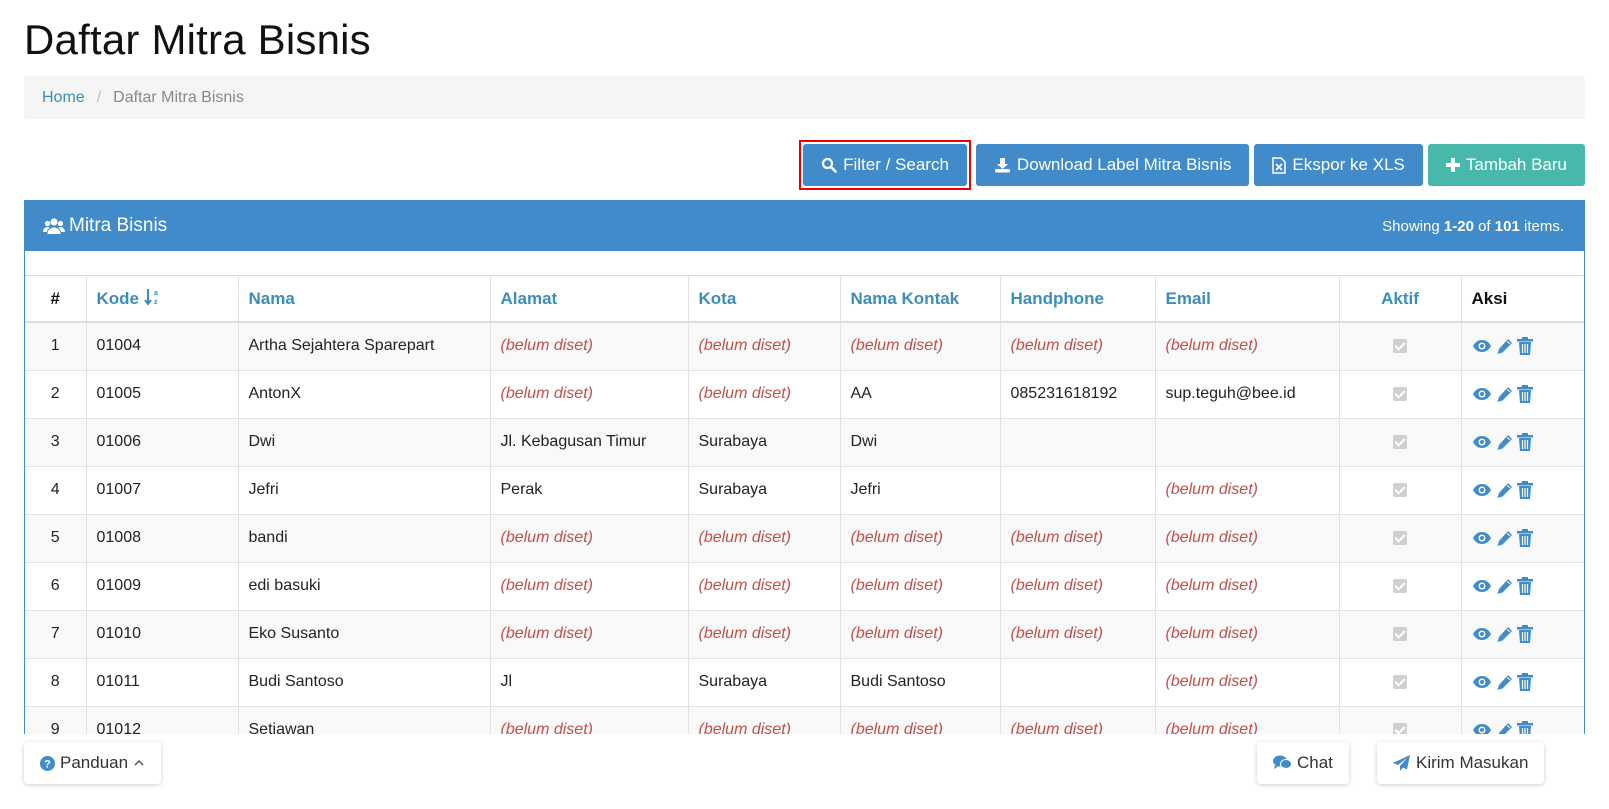 The image size is (1609, 809). What do you see at coordinates (1507, 226) in the screenshot?
I see `summary-total: 101` at bounding box center [1507, 226].